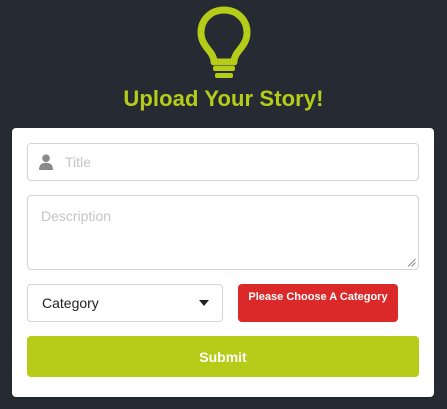 The image size is (447, 409). Describe the element at coordinates (204, 303) in the screenshot. I see `caret-down-icon` at that location.